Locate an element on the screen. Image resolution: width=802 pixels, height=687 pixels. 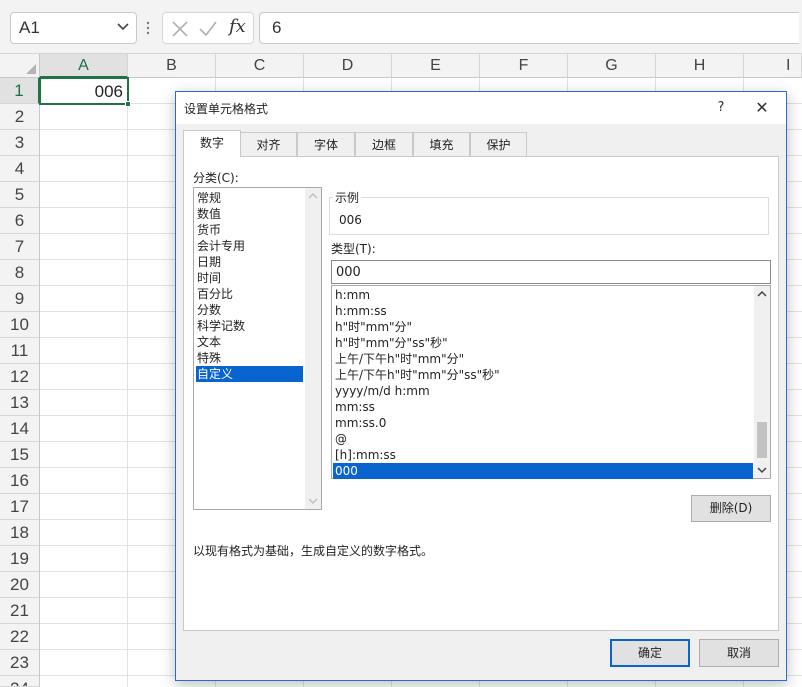
check-icon is located at coordinates (208, 29).